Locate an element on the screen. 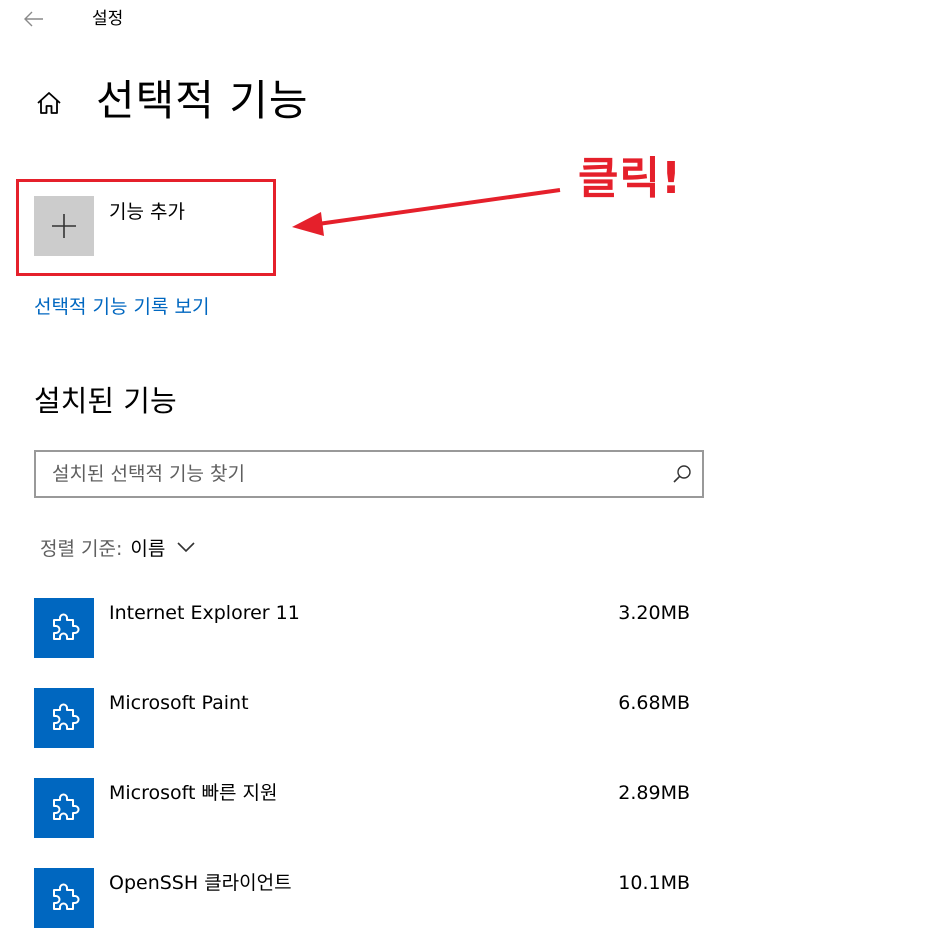 This screenshot has height=944, width=931. feature-name: Internet Explorer 11 is located at coordinates (204, 613).